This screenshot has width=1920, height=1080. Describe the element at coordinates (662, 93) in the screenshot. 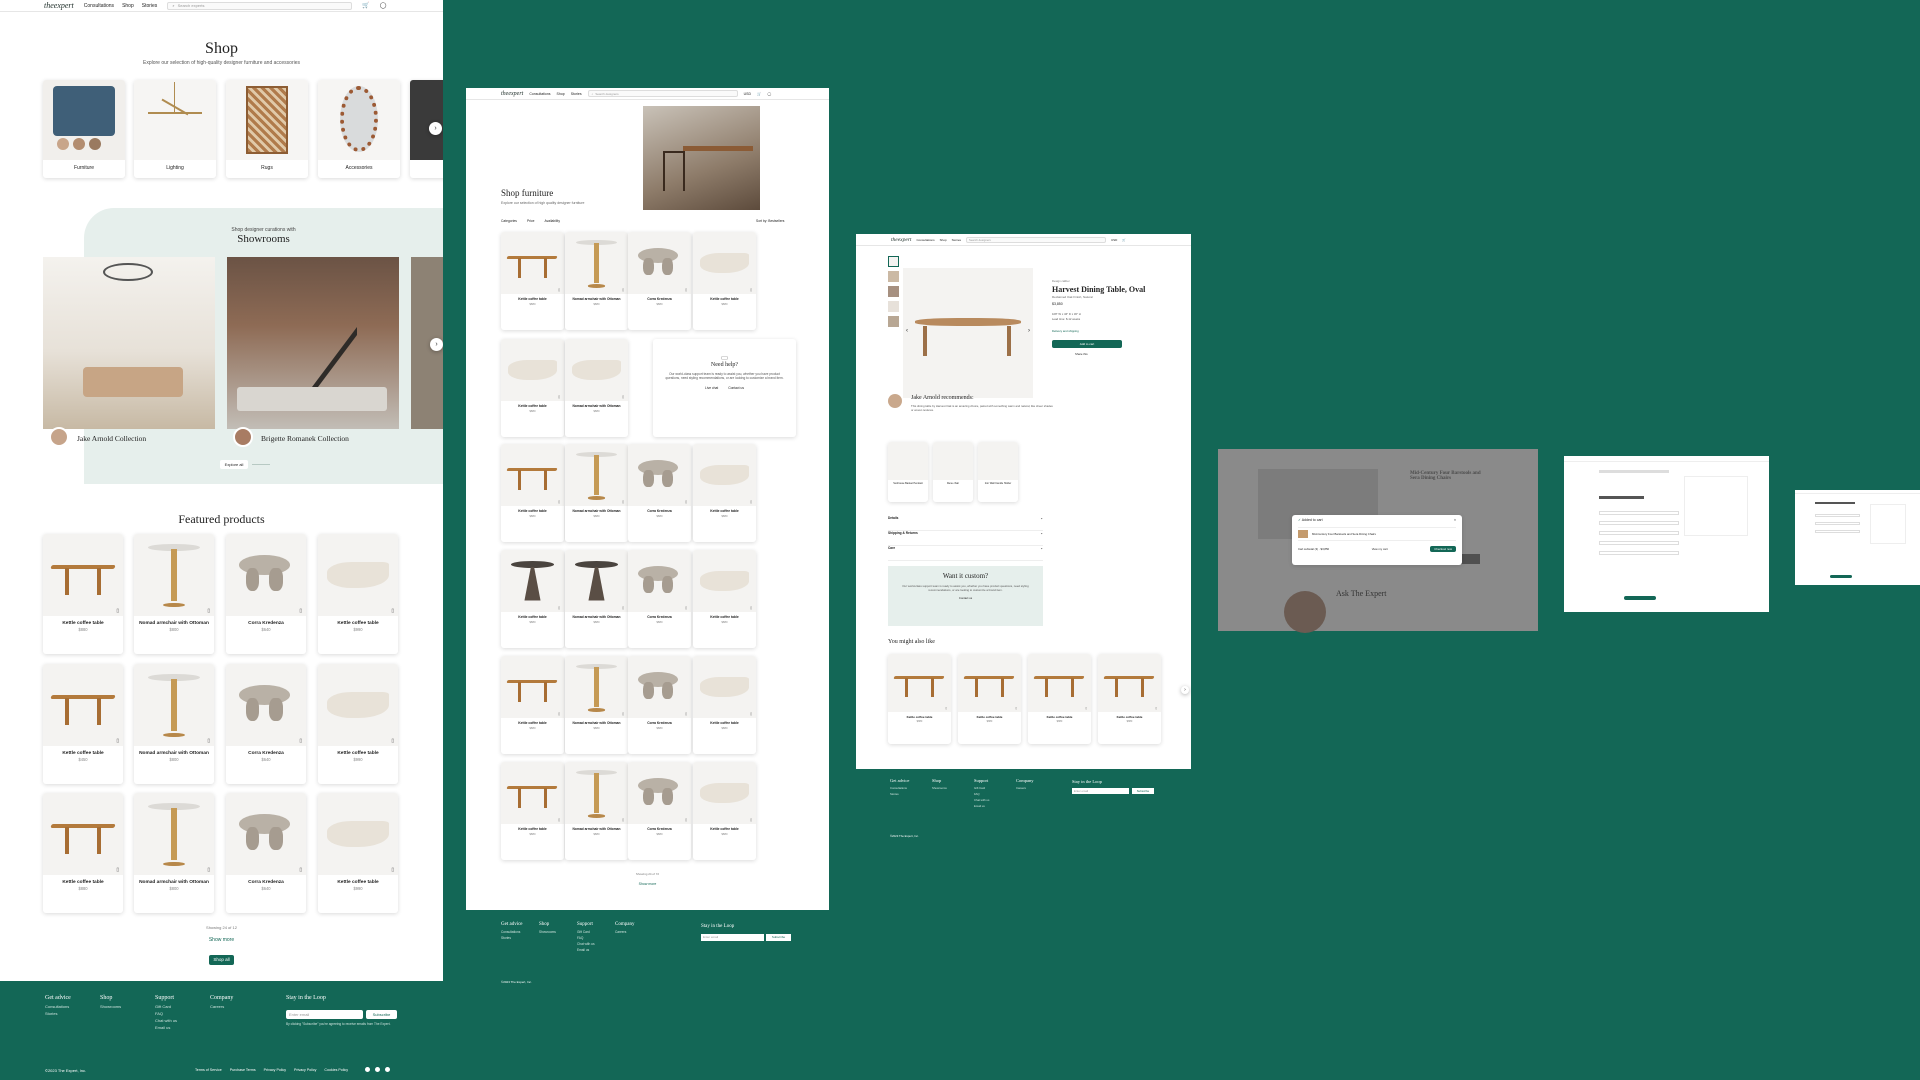

I see `search-input: ⌕ Search designers` at that location.